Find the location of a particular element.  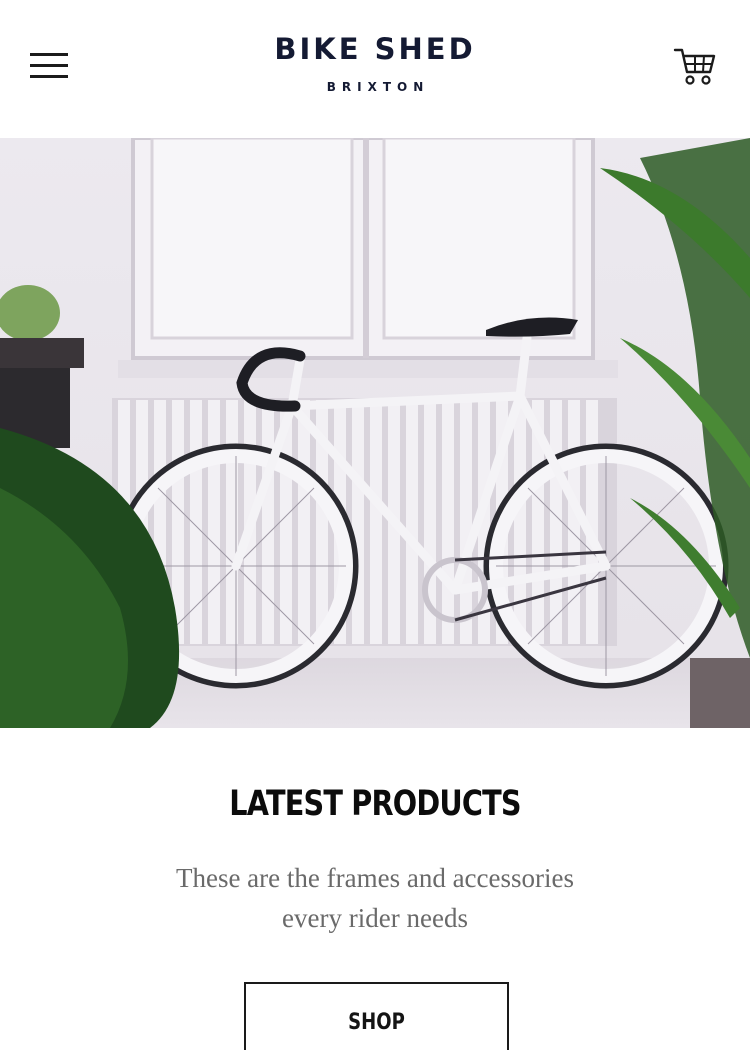

site-header: BIKE SHED BRIXTON is located at coordinates (375, 69).